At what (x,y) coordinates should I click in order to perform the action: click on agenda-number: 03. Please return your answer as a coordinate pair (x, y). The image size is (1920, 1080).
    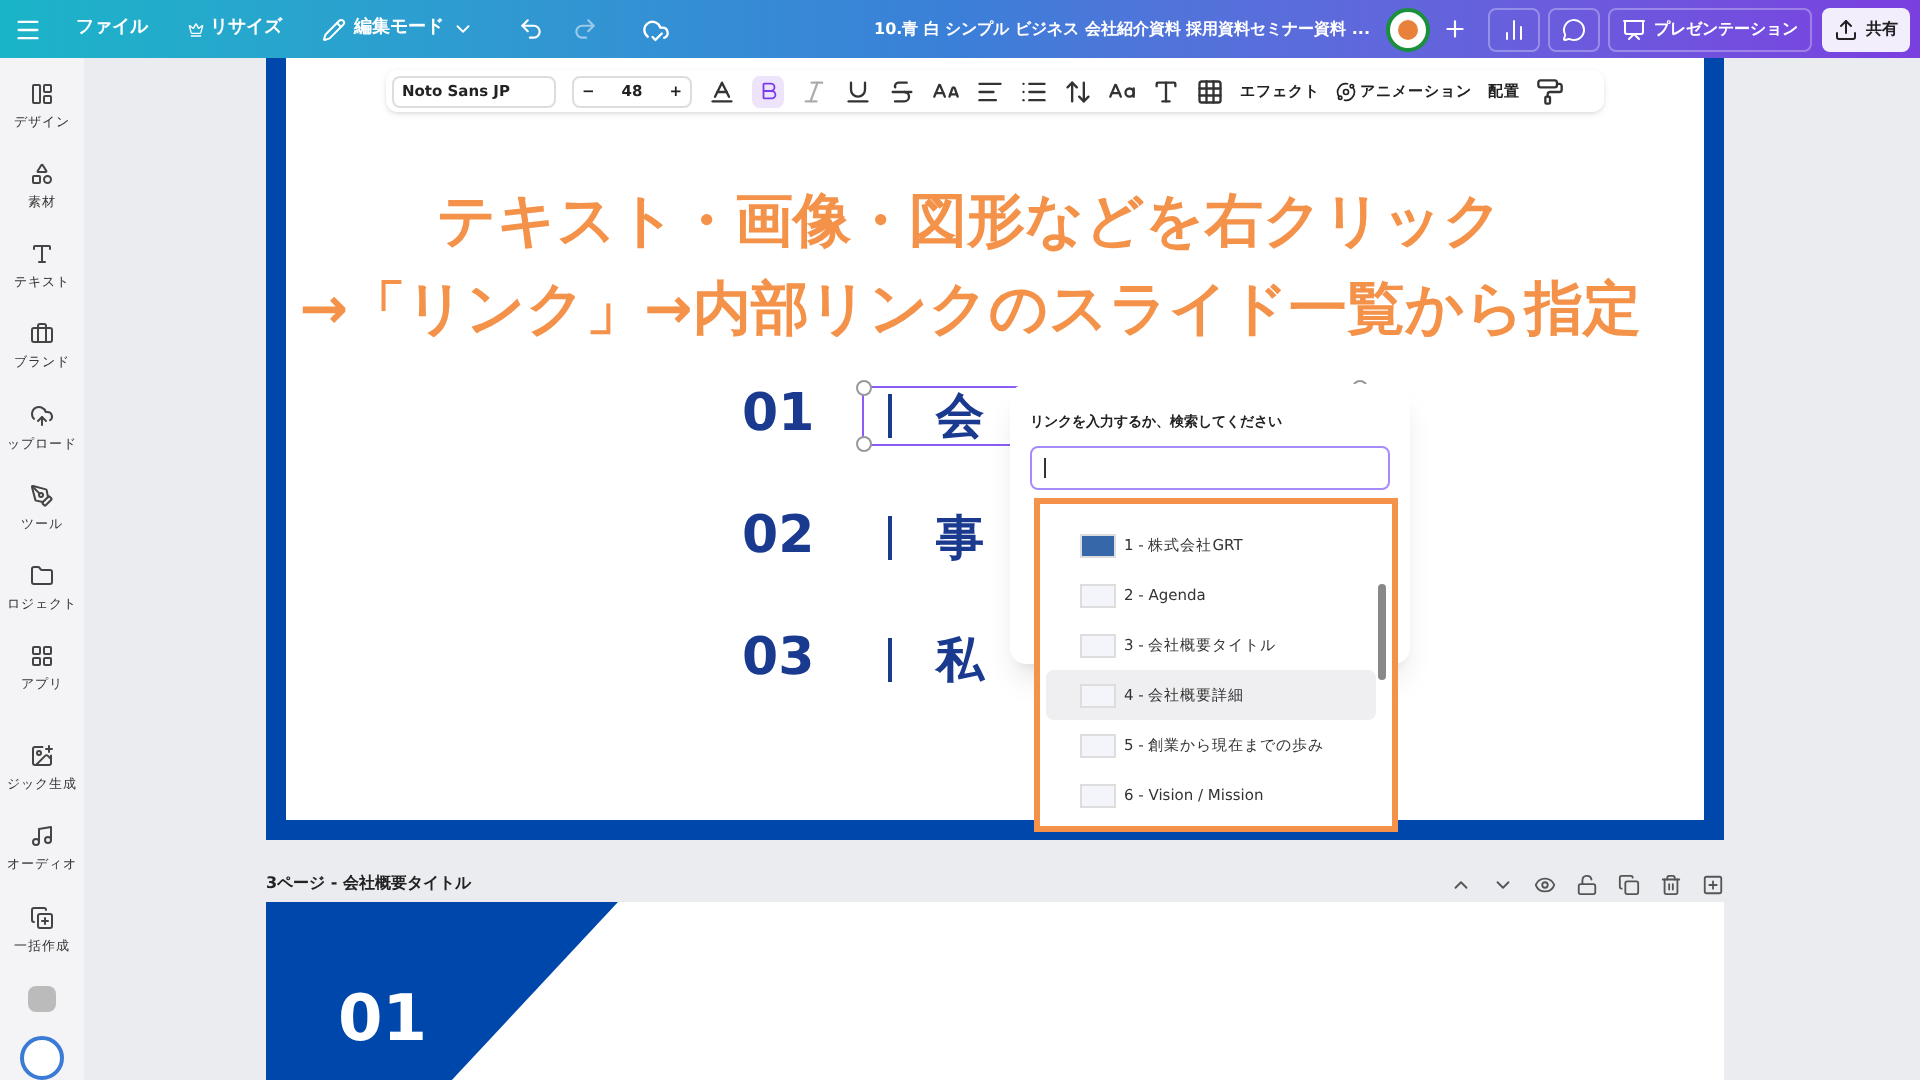
    Looking at the image, I should click on (779, 659).